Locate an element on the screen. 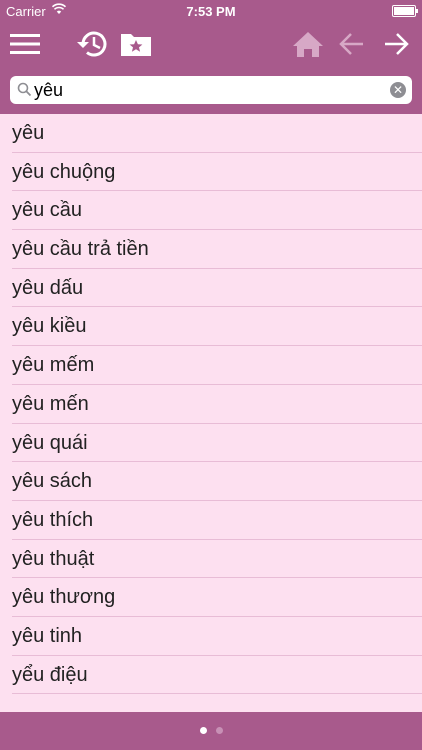 This screenshot has width=422, height=750. result-item: yêu thuật is located at coordinates (211, 559).